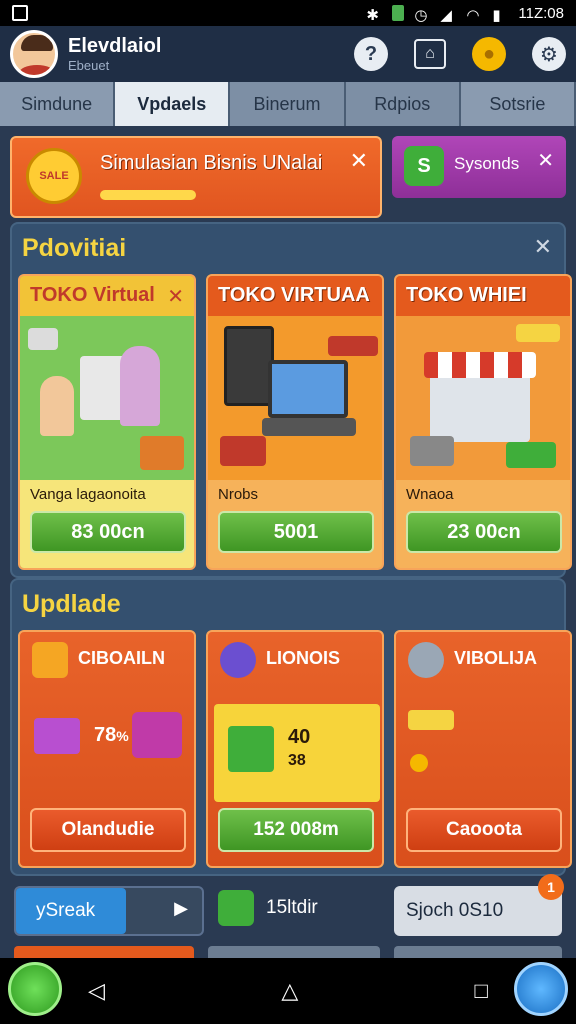 The image size is (576, 1024). Describe the element at coordinates (484, 830) in the screenshot. I see `upgrade-button: Caooota` at that location.